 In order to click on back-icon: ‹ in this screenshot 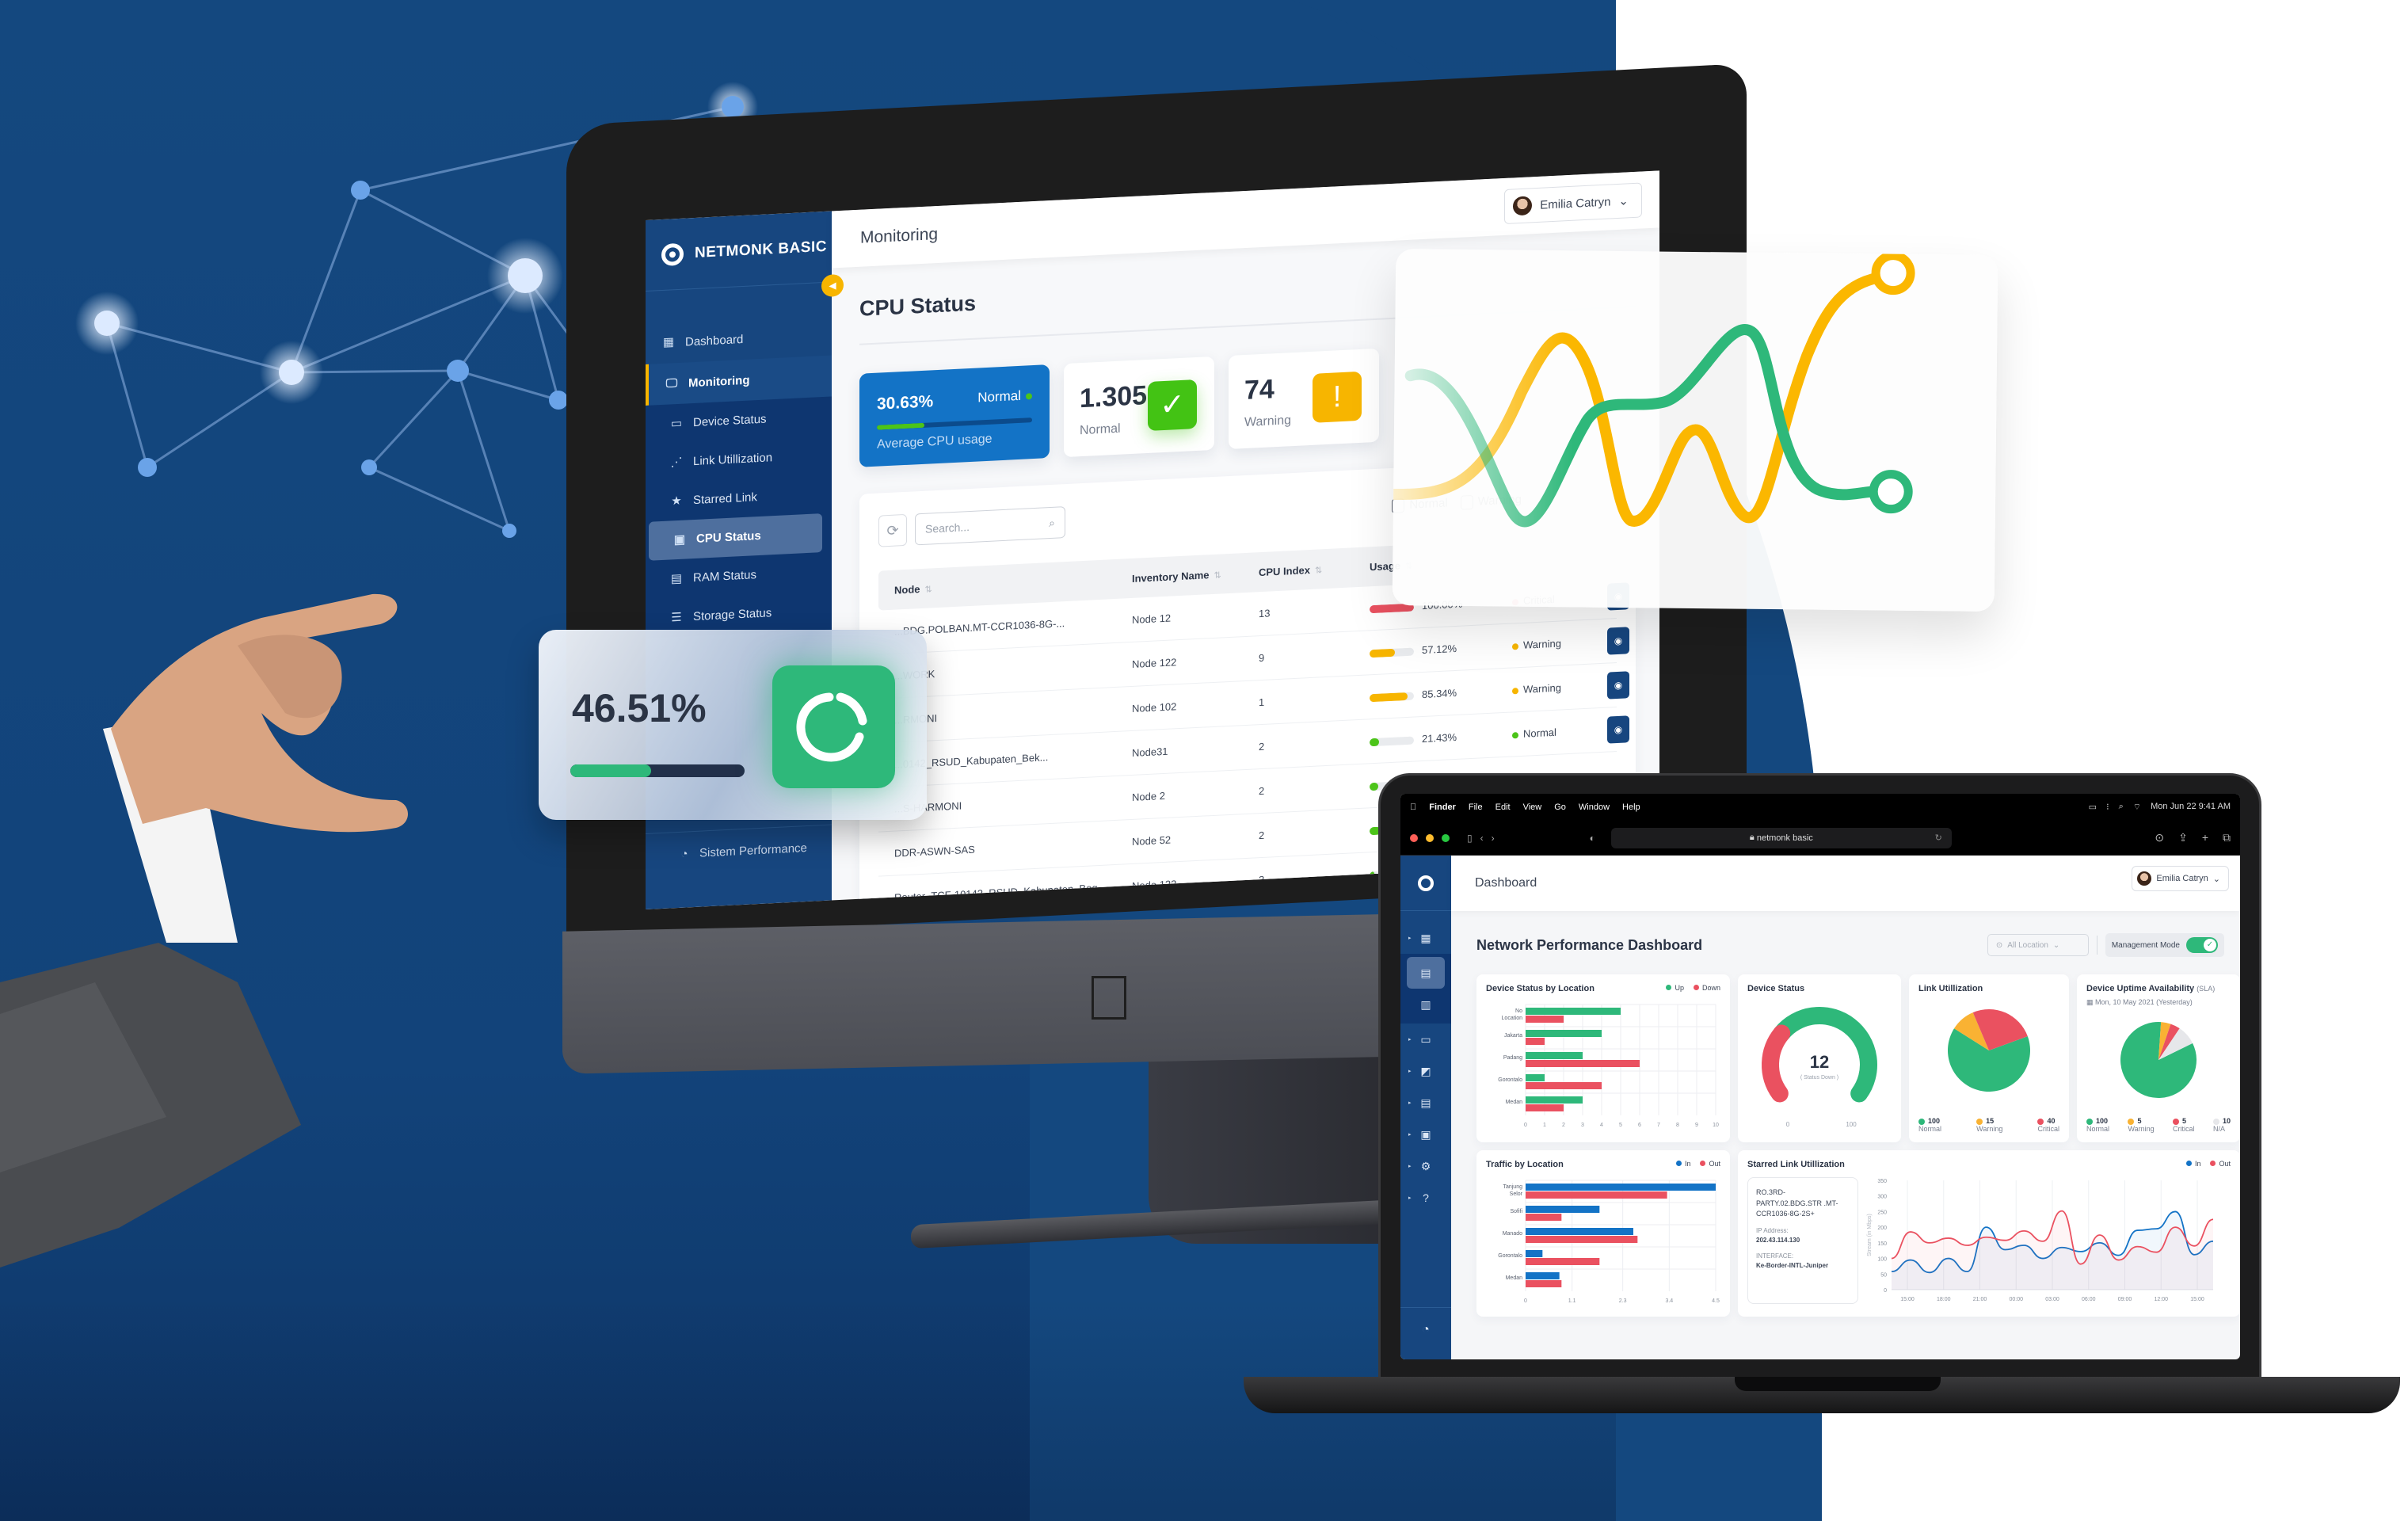, I will do `click(1482, 839)`.